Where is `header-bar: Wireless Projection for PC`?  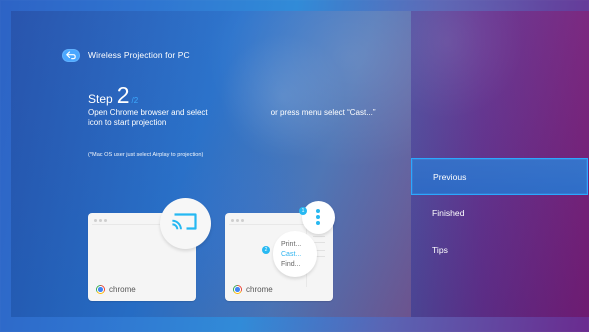 header-bar: Wireless Projection for PC is located at coordinates (126, 55).